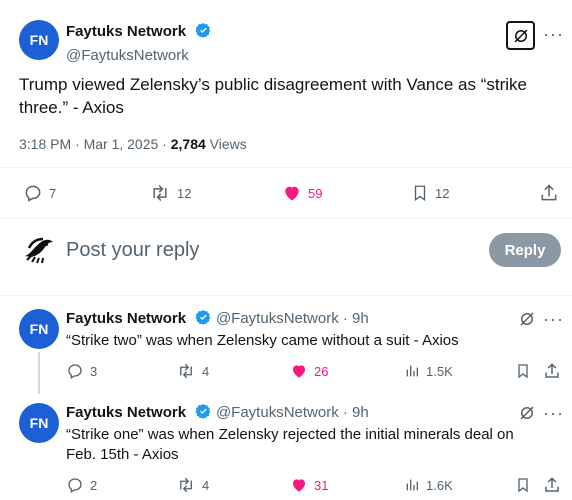 Image resolution: width=572 pixels, height=500 pixels. Describe the element at coordinates (309, 371) in the screenshot. I see `like-action: 26` at that location.